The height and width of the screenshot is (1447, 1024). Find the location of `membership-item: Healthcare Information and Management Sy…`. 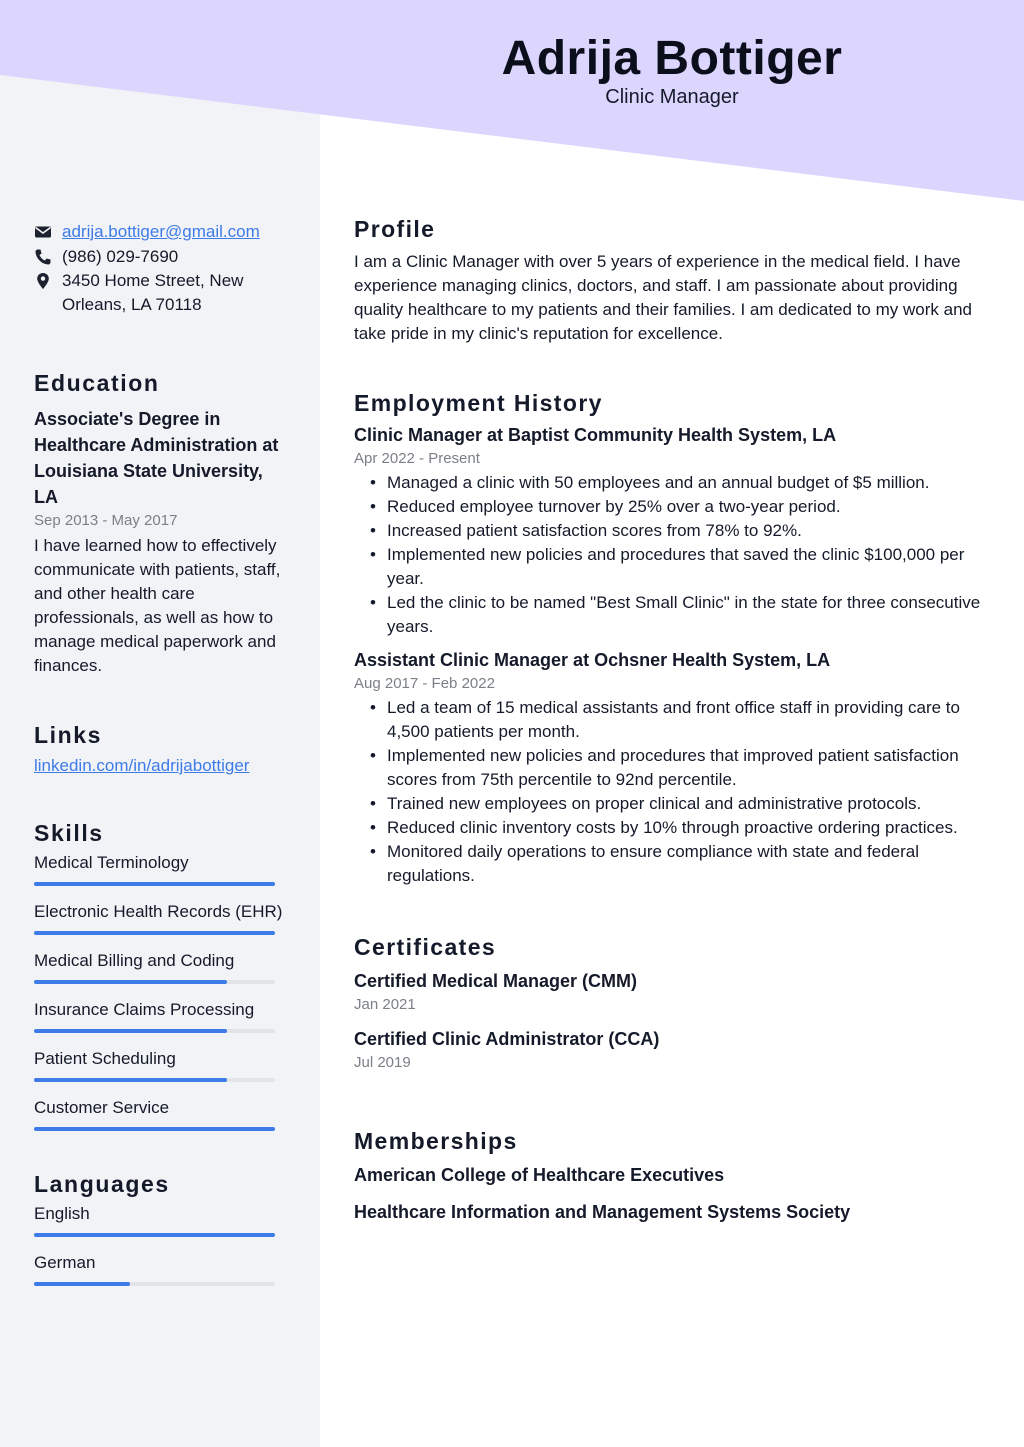

membership-item: Healthcare Information and Management Sy… is located at coordinates (602, 1212).